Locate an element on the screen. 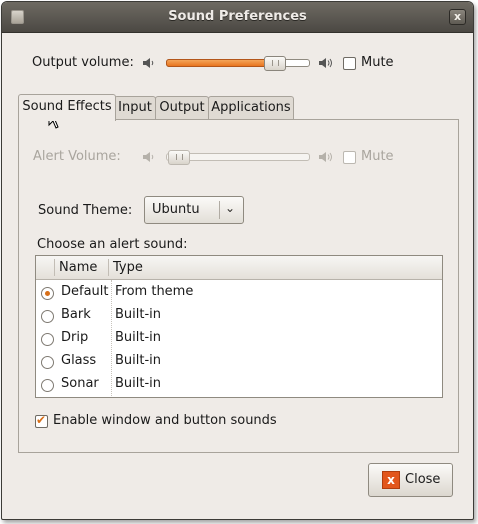 The image size is (478, 524). window-close-button: x is located at coordinates (457, 17).